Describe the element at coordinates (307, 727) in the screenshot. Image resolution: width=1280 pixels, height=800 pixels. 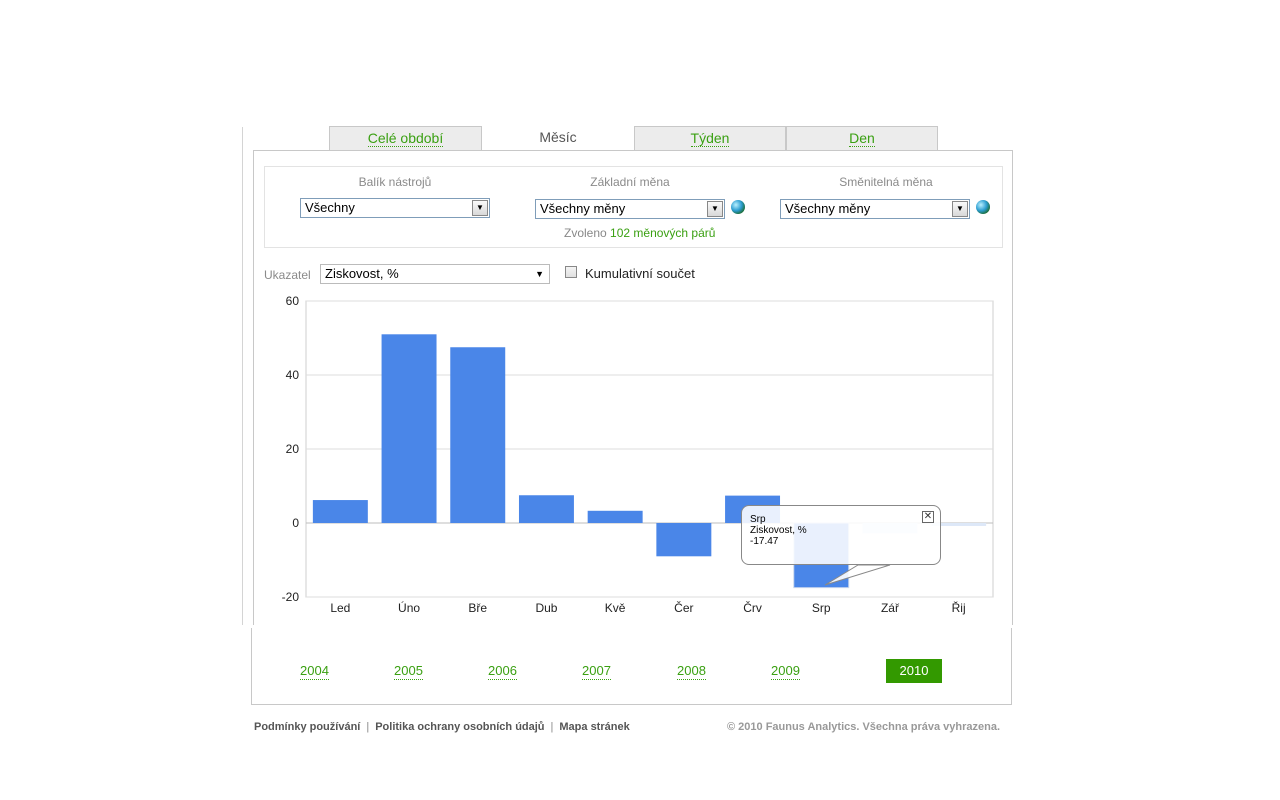
I see `footer-link-terms: Podmínky používání` at that location.